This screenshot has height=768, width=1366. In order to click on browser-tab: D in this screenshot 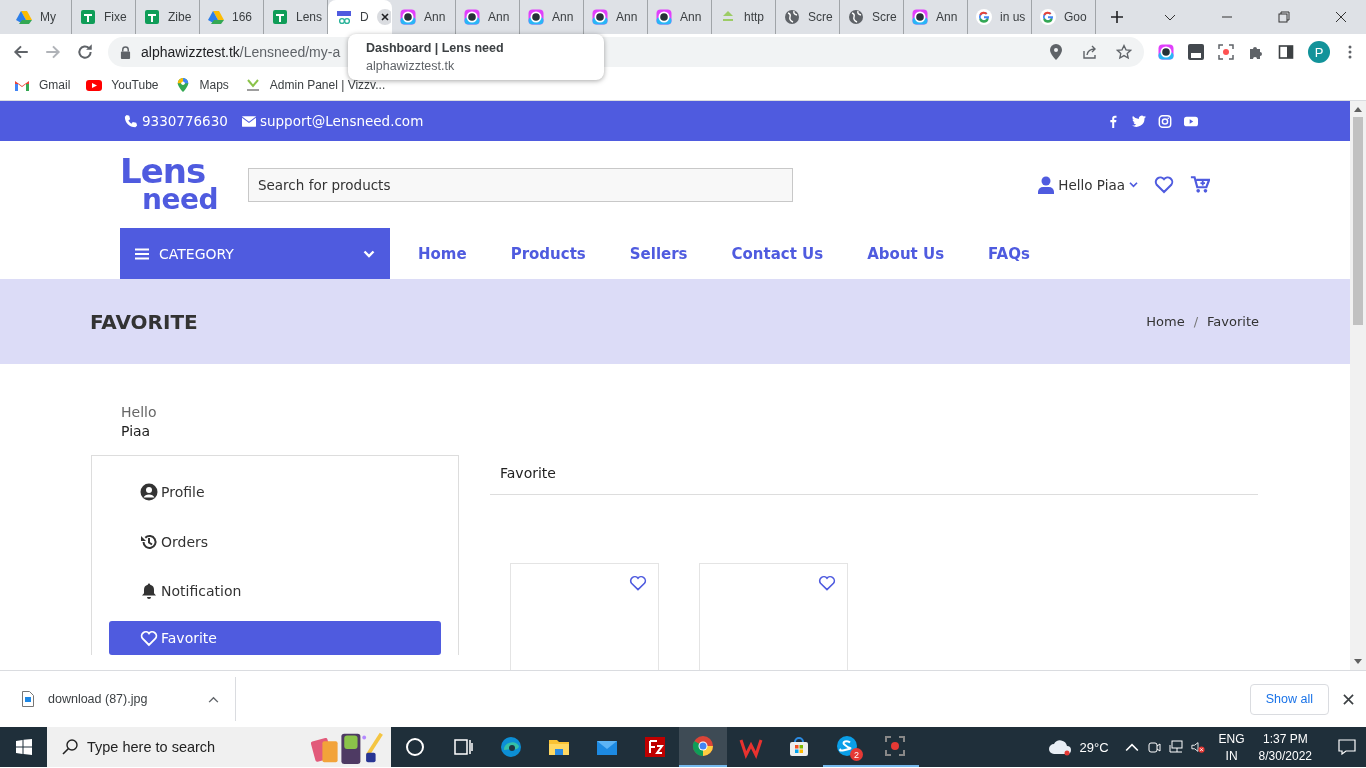, I will do `click(360, 17)`.